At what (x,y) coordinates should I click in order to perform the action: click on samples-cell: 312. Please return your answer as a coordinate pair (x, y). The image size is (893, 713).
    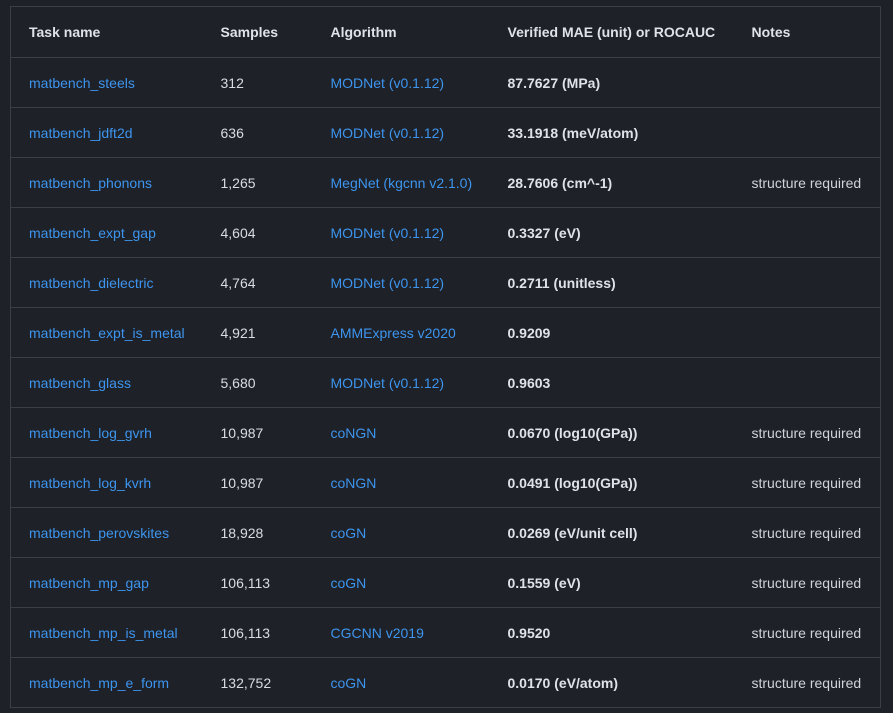
    Looking at the image, I should click on (257, 82).